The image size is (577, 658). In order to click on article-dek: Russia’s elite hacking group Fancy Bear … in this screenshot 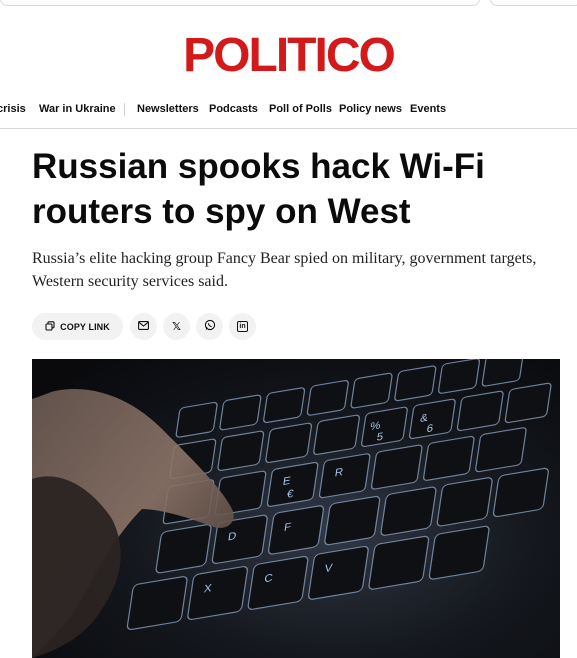, I will do `click(284, 270)`.